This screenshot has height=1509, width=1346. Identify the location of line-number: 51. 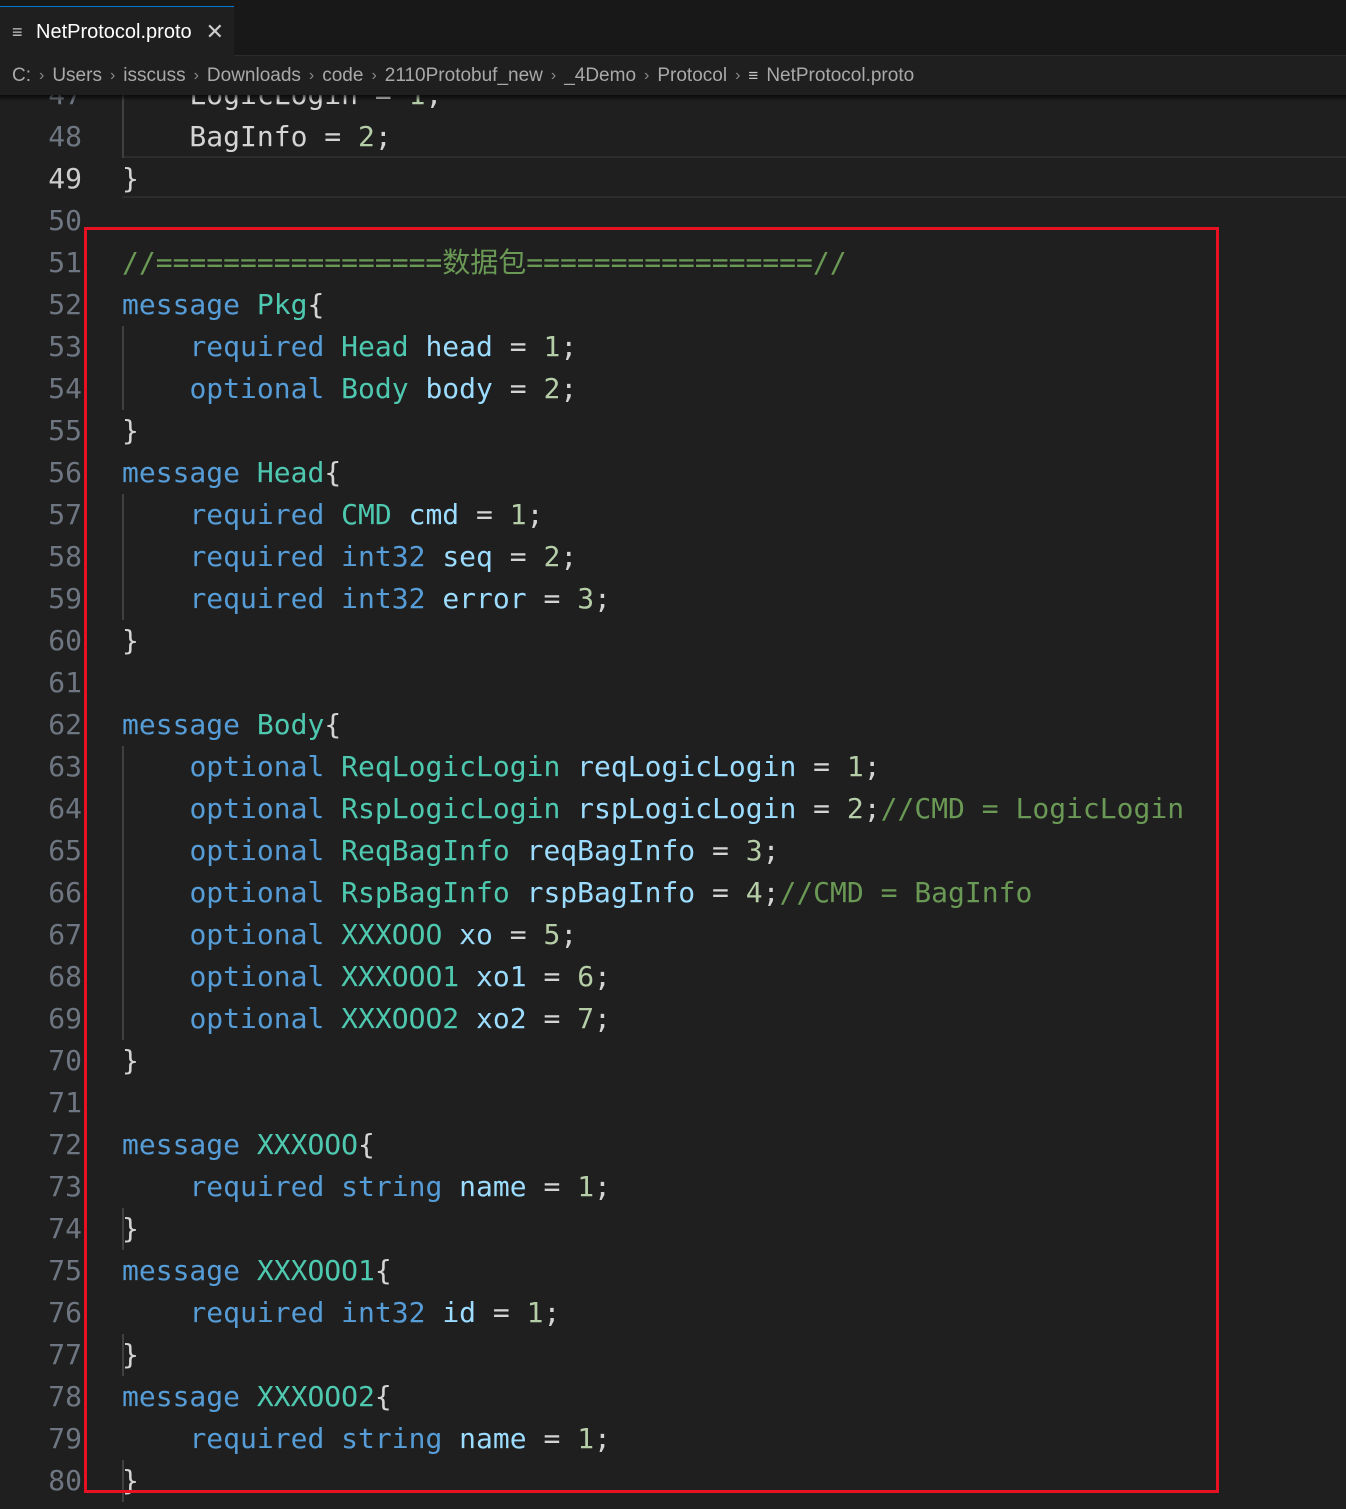
(65, 262).